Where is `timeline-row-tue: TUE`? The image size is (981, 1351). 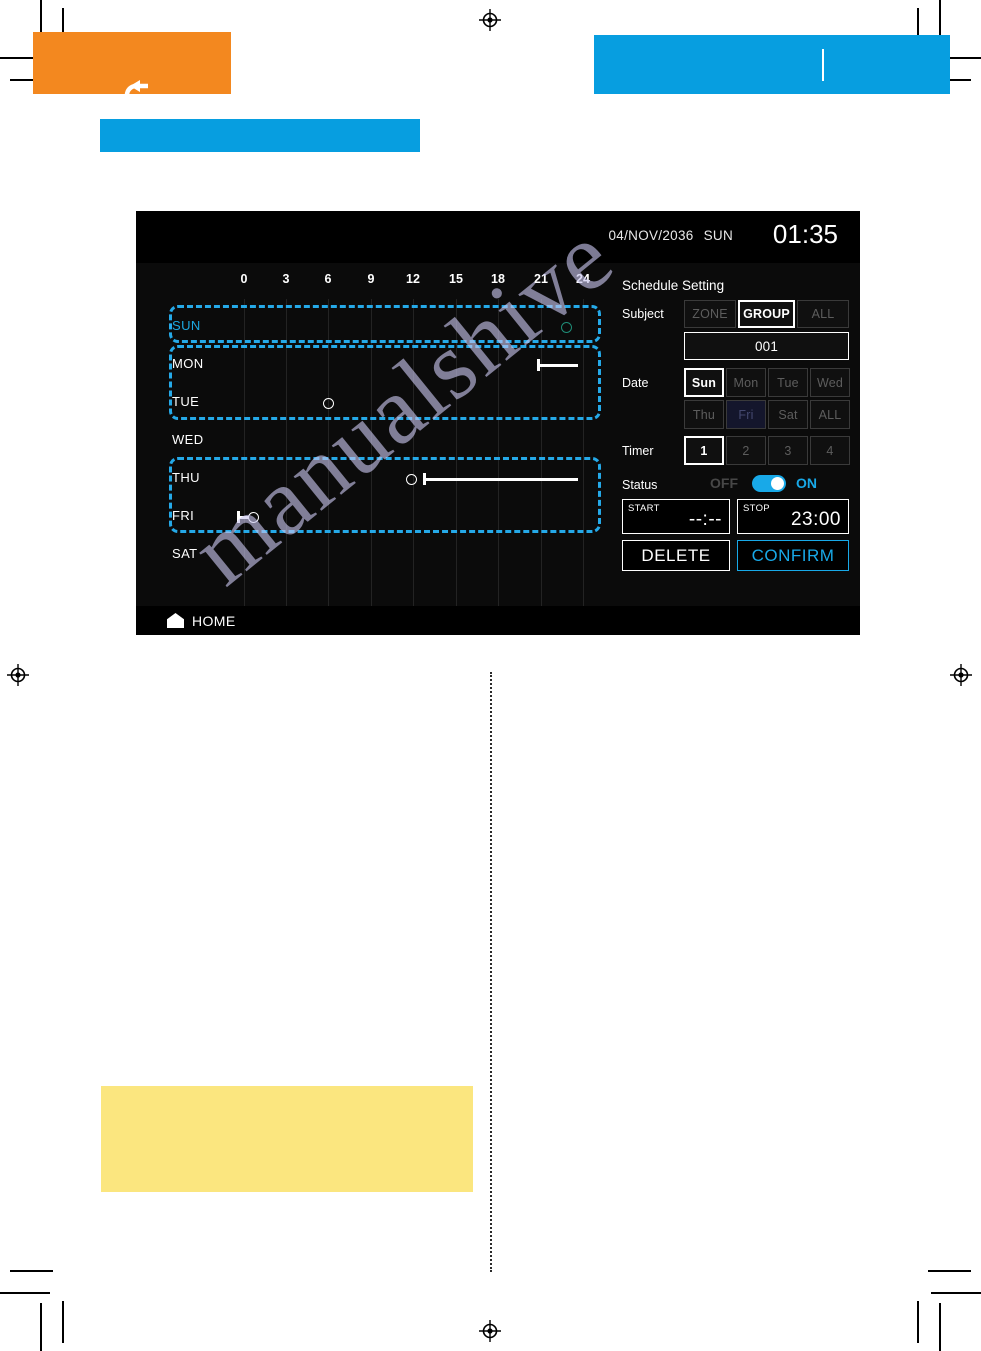 timeline-row-tue: TUE is located at coordinates (385, 402).